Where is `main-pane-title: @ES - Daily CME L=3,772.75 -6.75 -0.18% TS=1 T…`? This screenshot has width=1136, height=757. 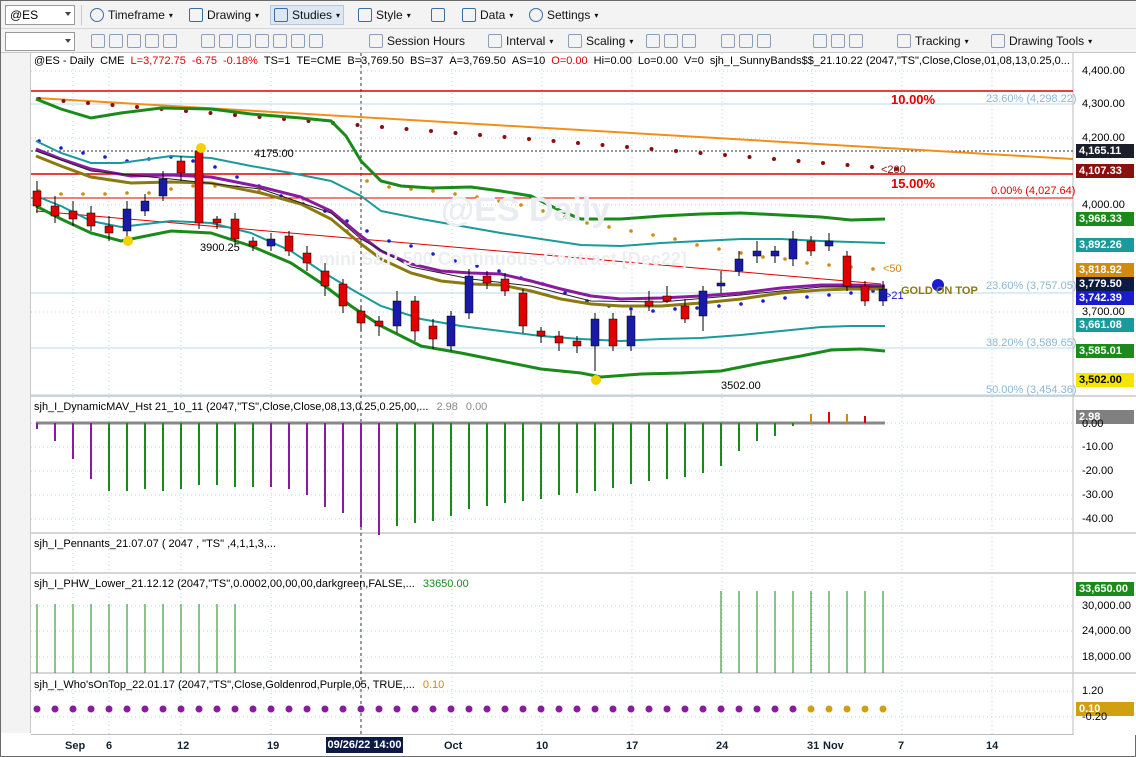 main-pane-title: @ES - Daily CME L=3,772.75 -6.75 -0.18% TS=1 T… is located at coordinates (555, 61).